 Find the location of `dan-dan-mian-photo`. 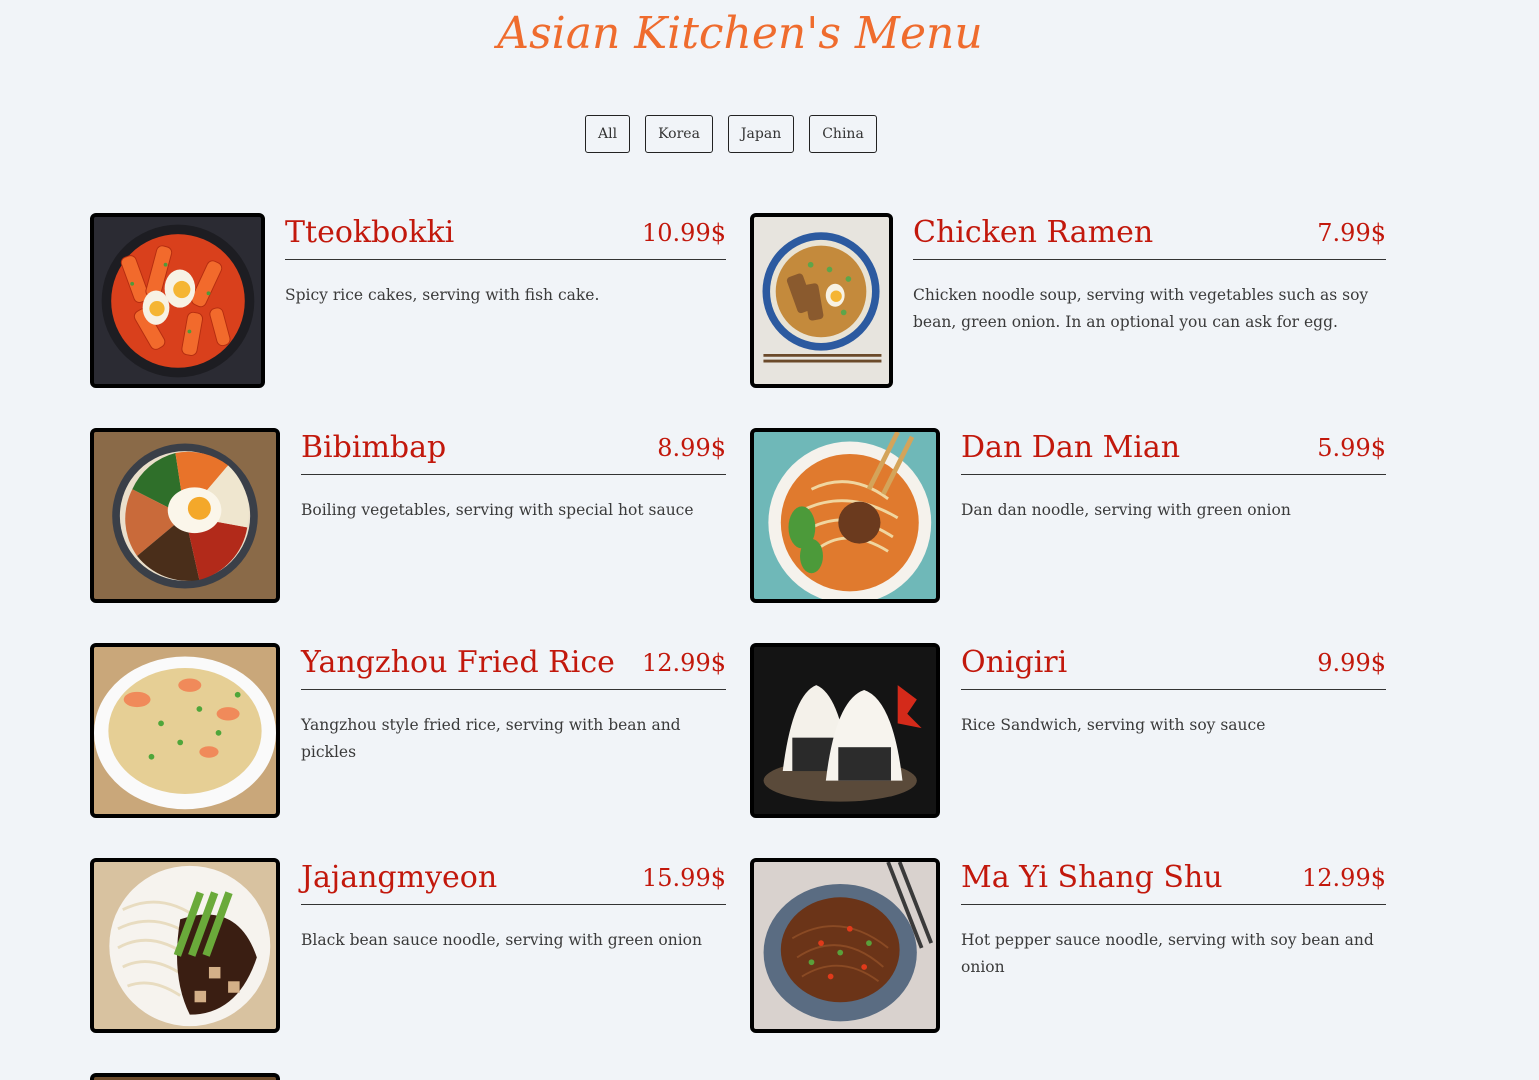

dan-dan-mian-photo is located at coordinates (845, 515).